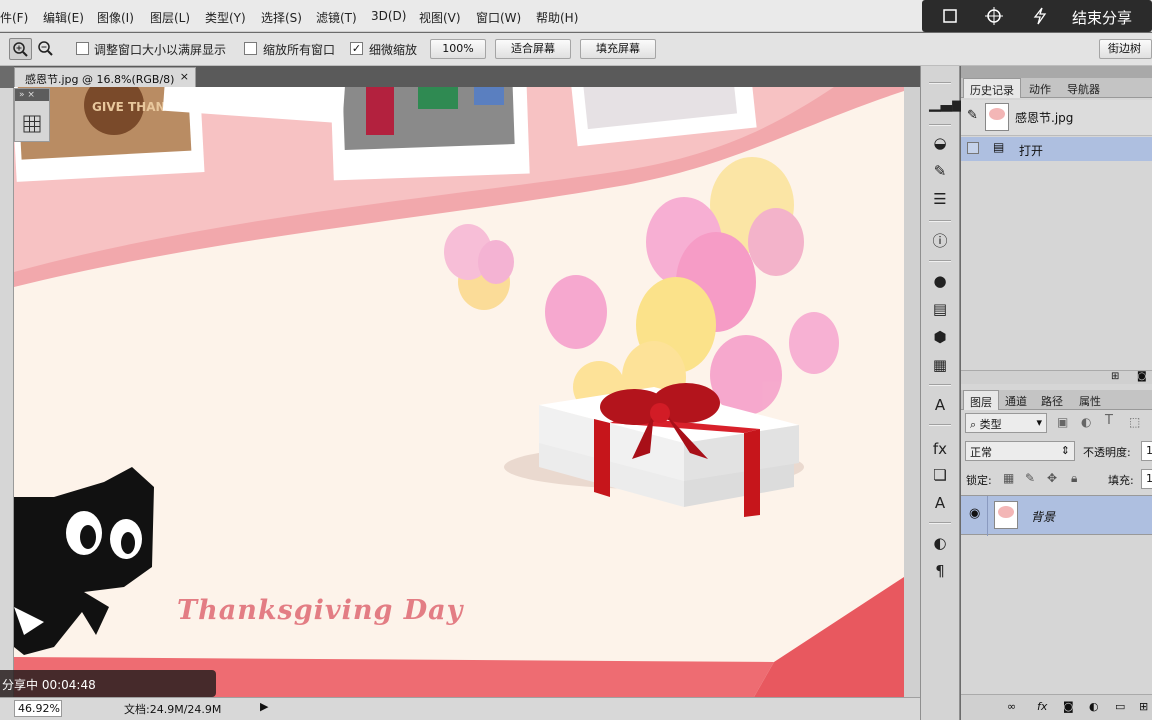  What do you see at coordinates (100, 79) in the screenshot?
I see `document-tab-title: 感恩节.jpg @ 16.8%(RGB/8)` at bounding box center [100, 79].